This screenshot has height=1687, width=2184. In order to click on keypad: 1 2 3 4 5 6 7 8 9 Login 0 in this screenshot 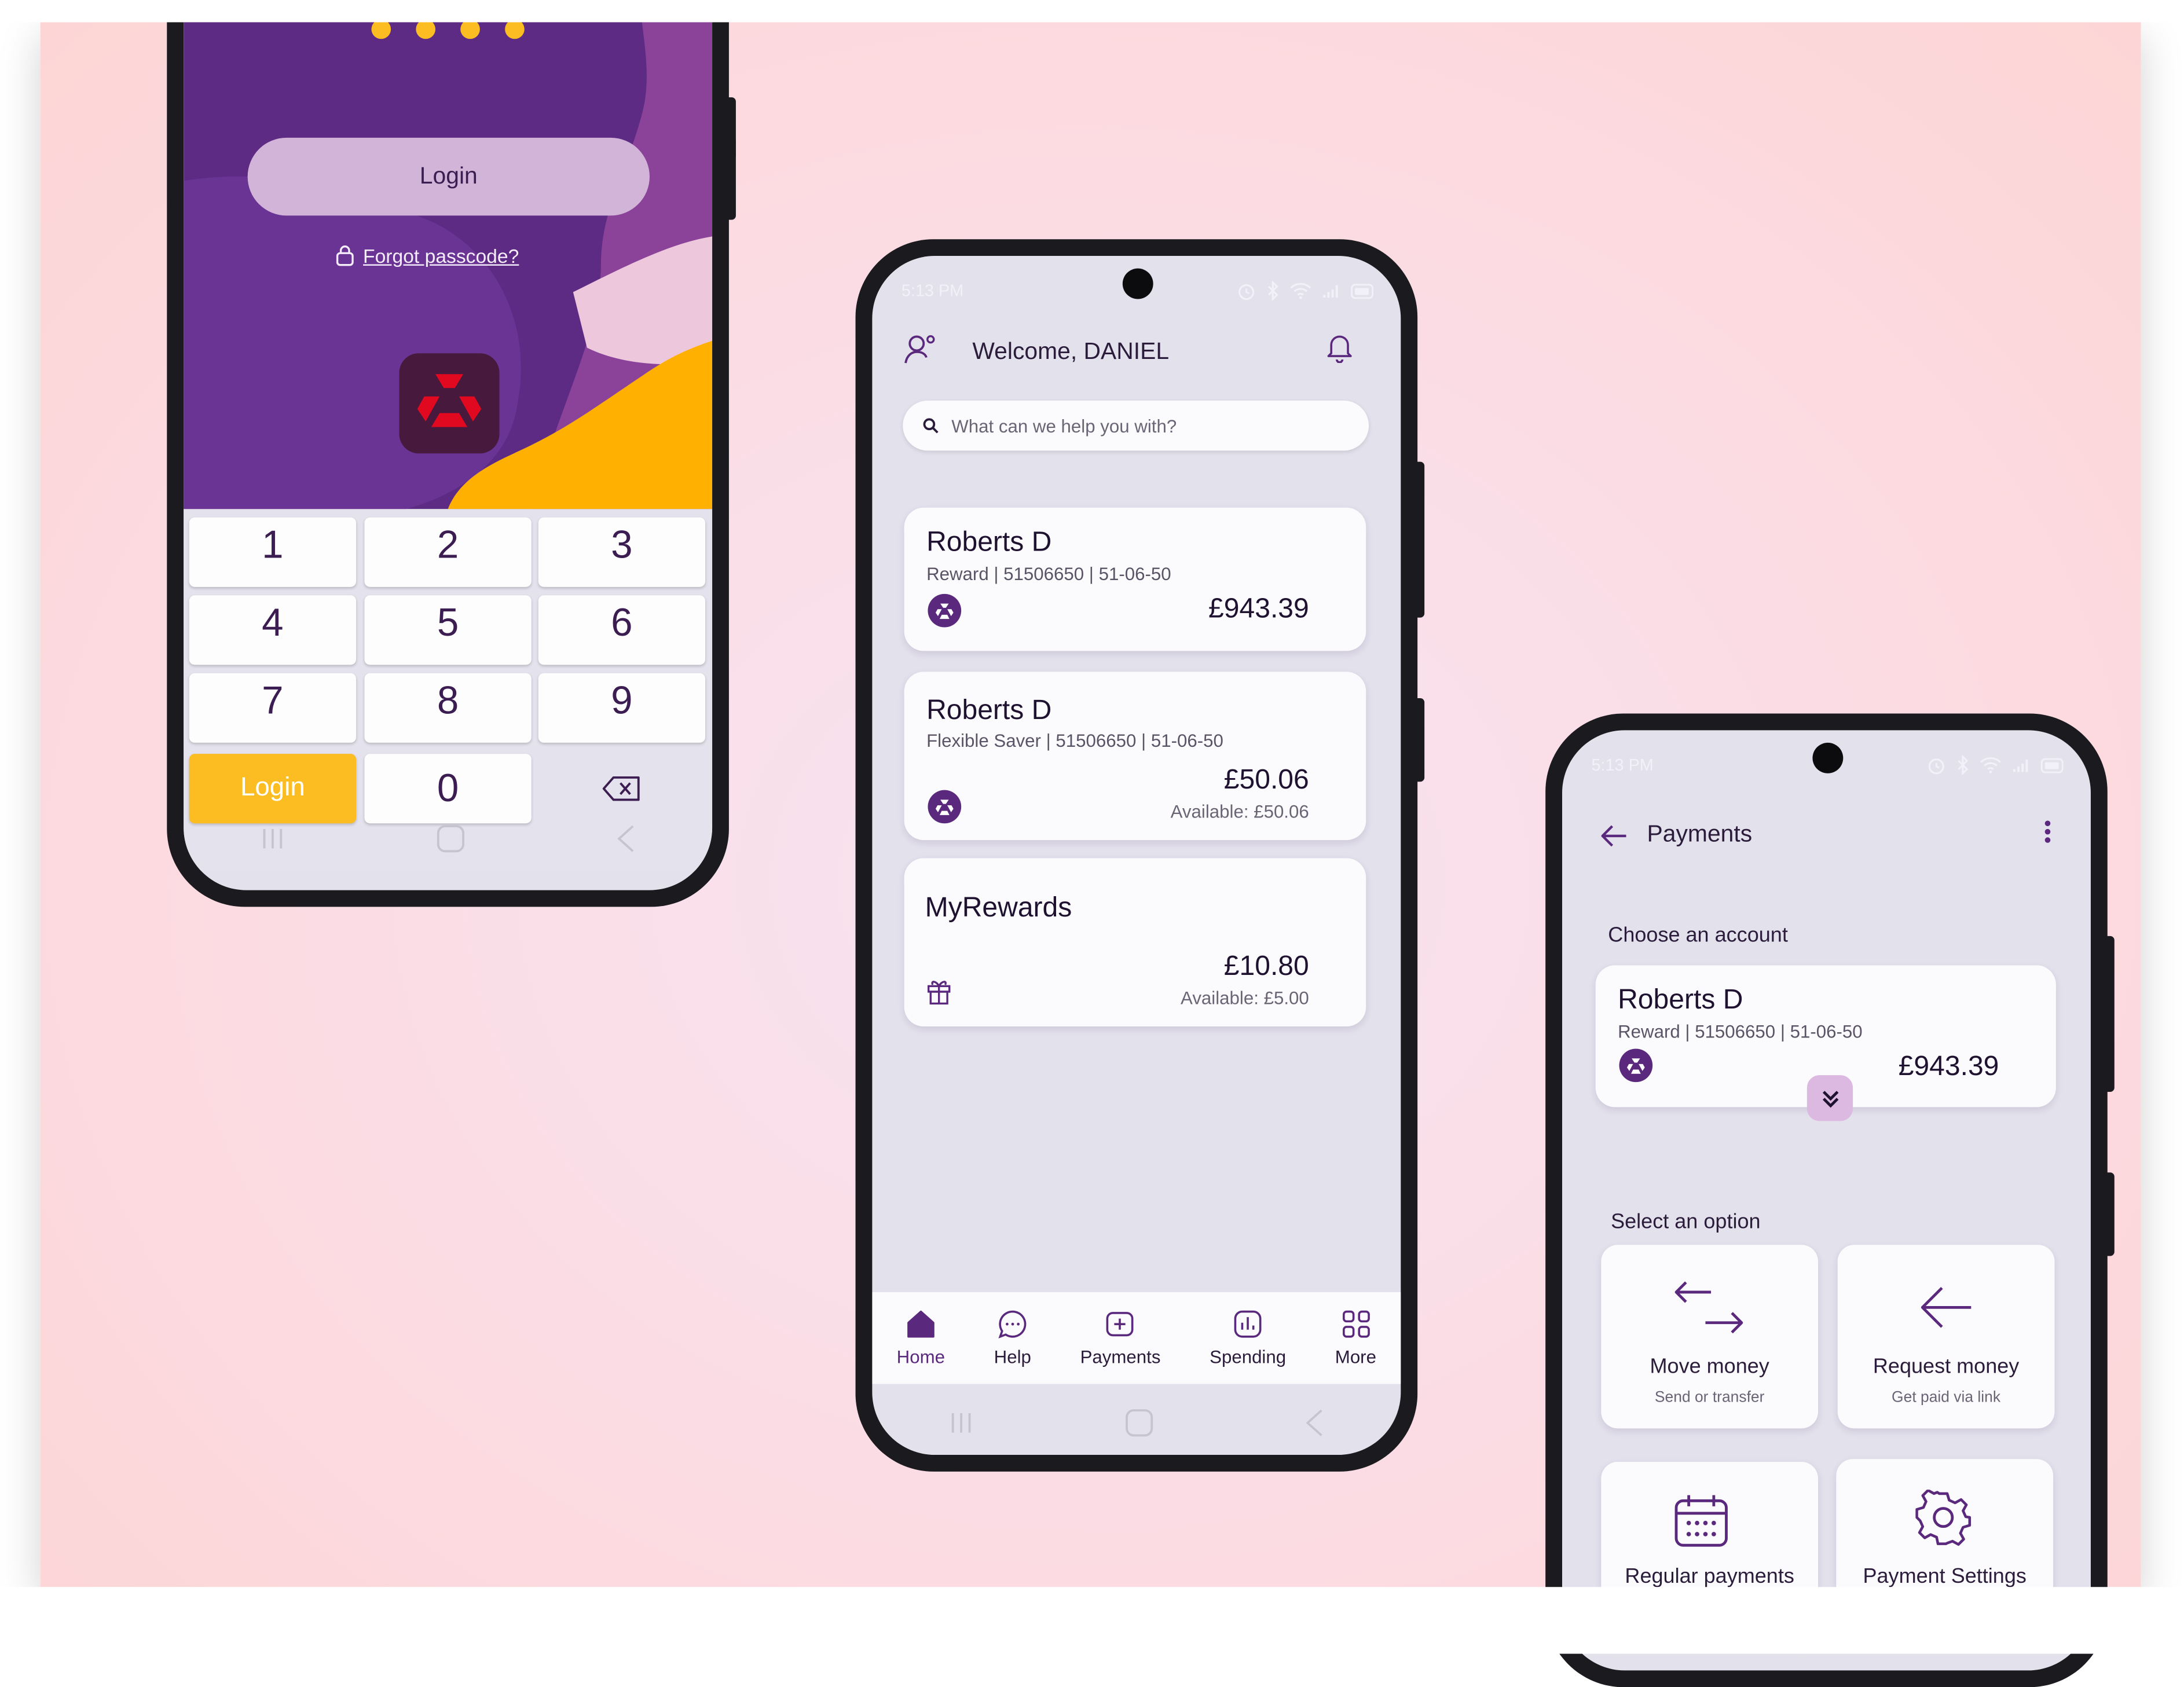, I will do `click(448, 690)`.